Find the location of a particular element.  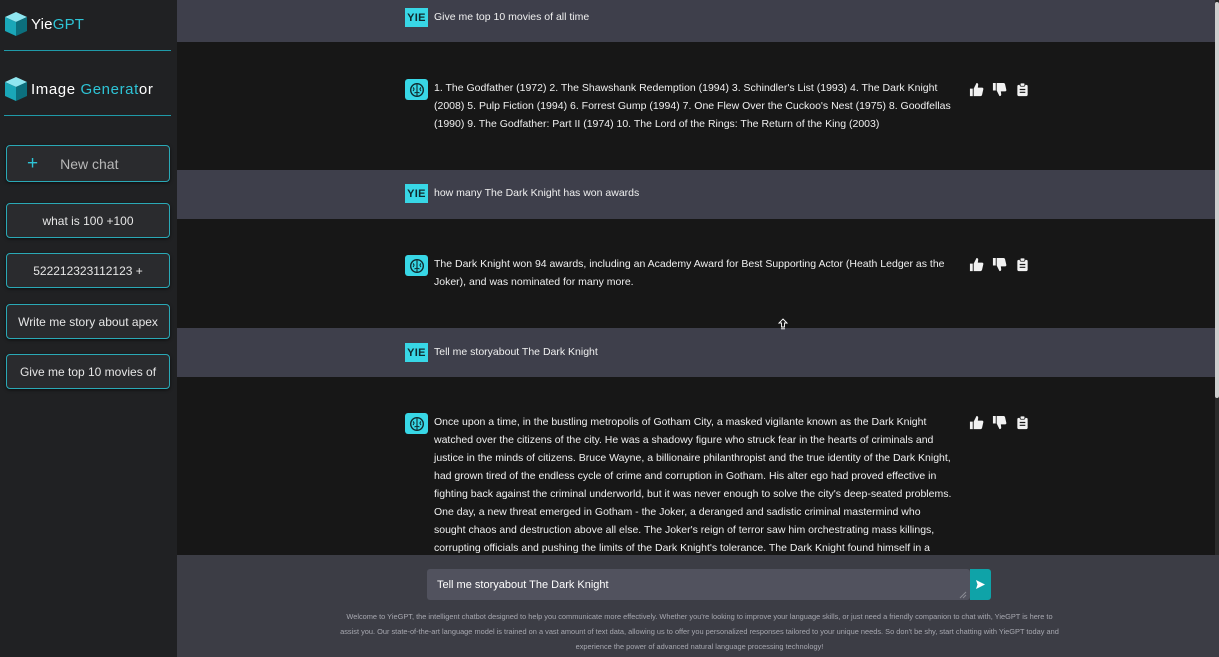

send-button is located at coordinates (980, 584).